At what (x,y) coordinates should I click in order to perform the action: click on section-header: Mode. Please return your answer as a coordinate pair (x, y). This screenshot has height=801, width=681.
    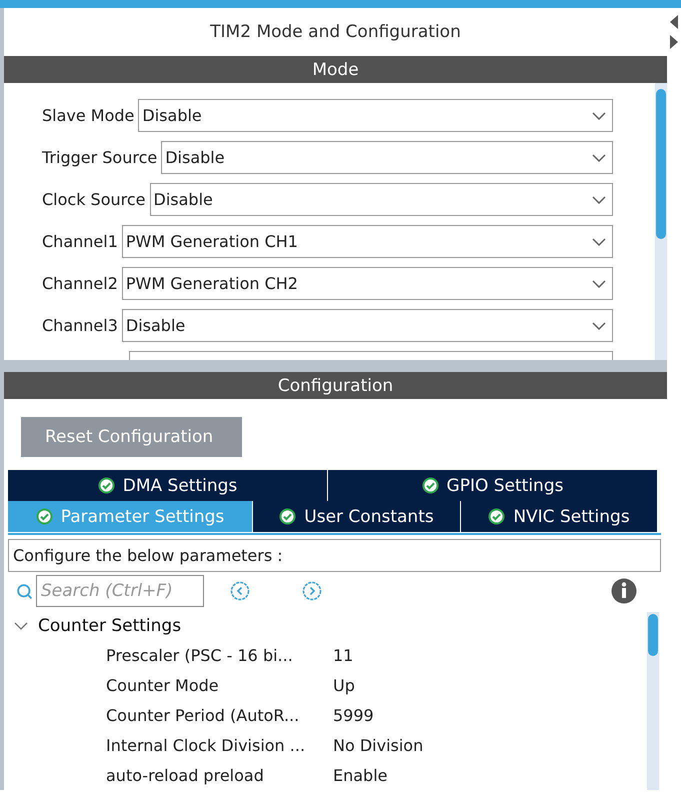
    Looking at the image, I should click on (335, 69).